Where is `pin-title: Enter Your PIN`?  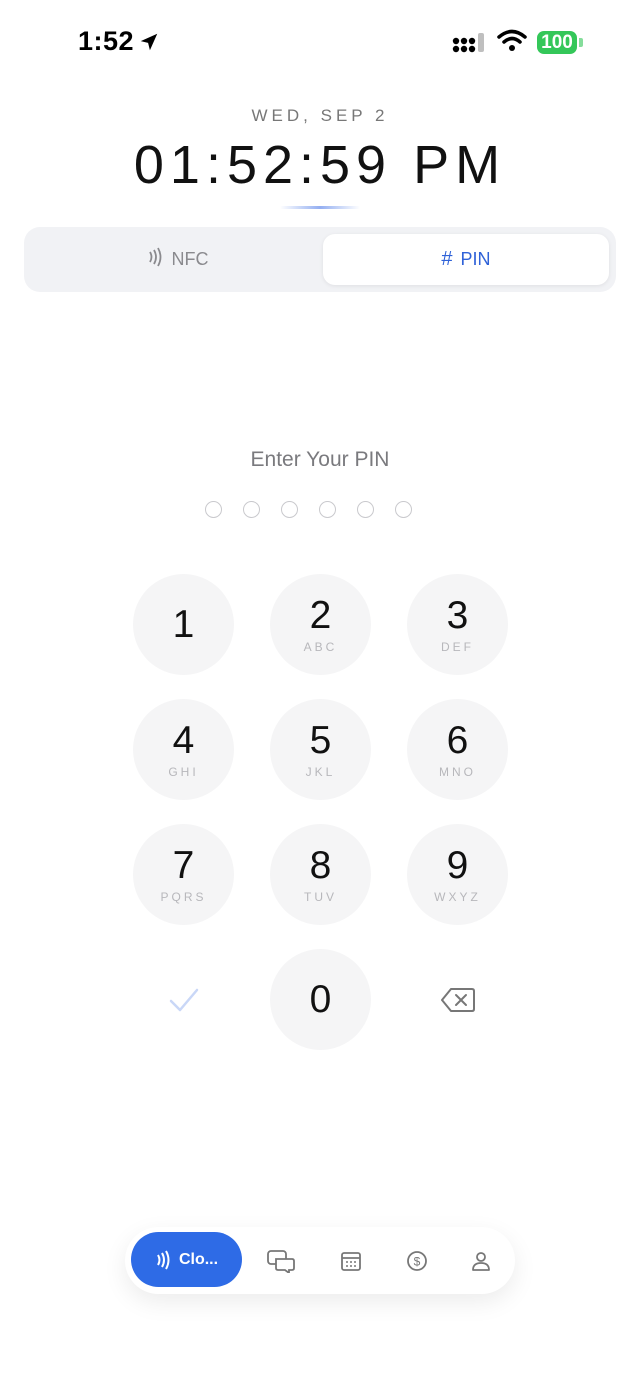 pin-title: Enter Your PIN is located at coordinates (320, 459).